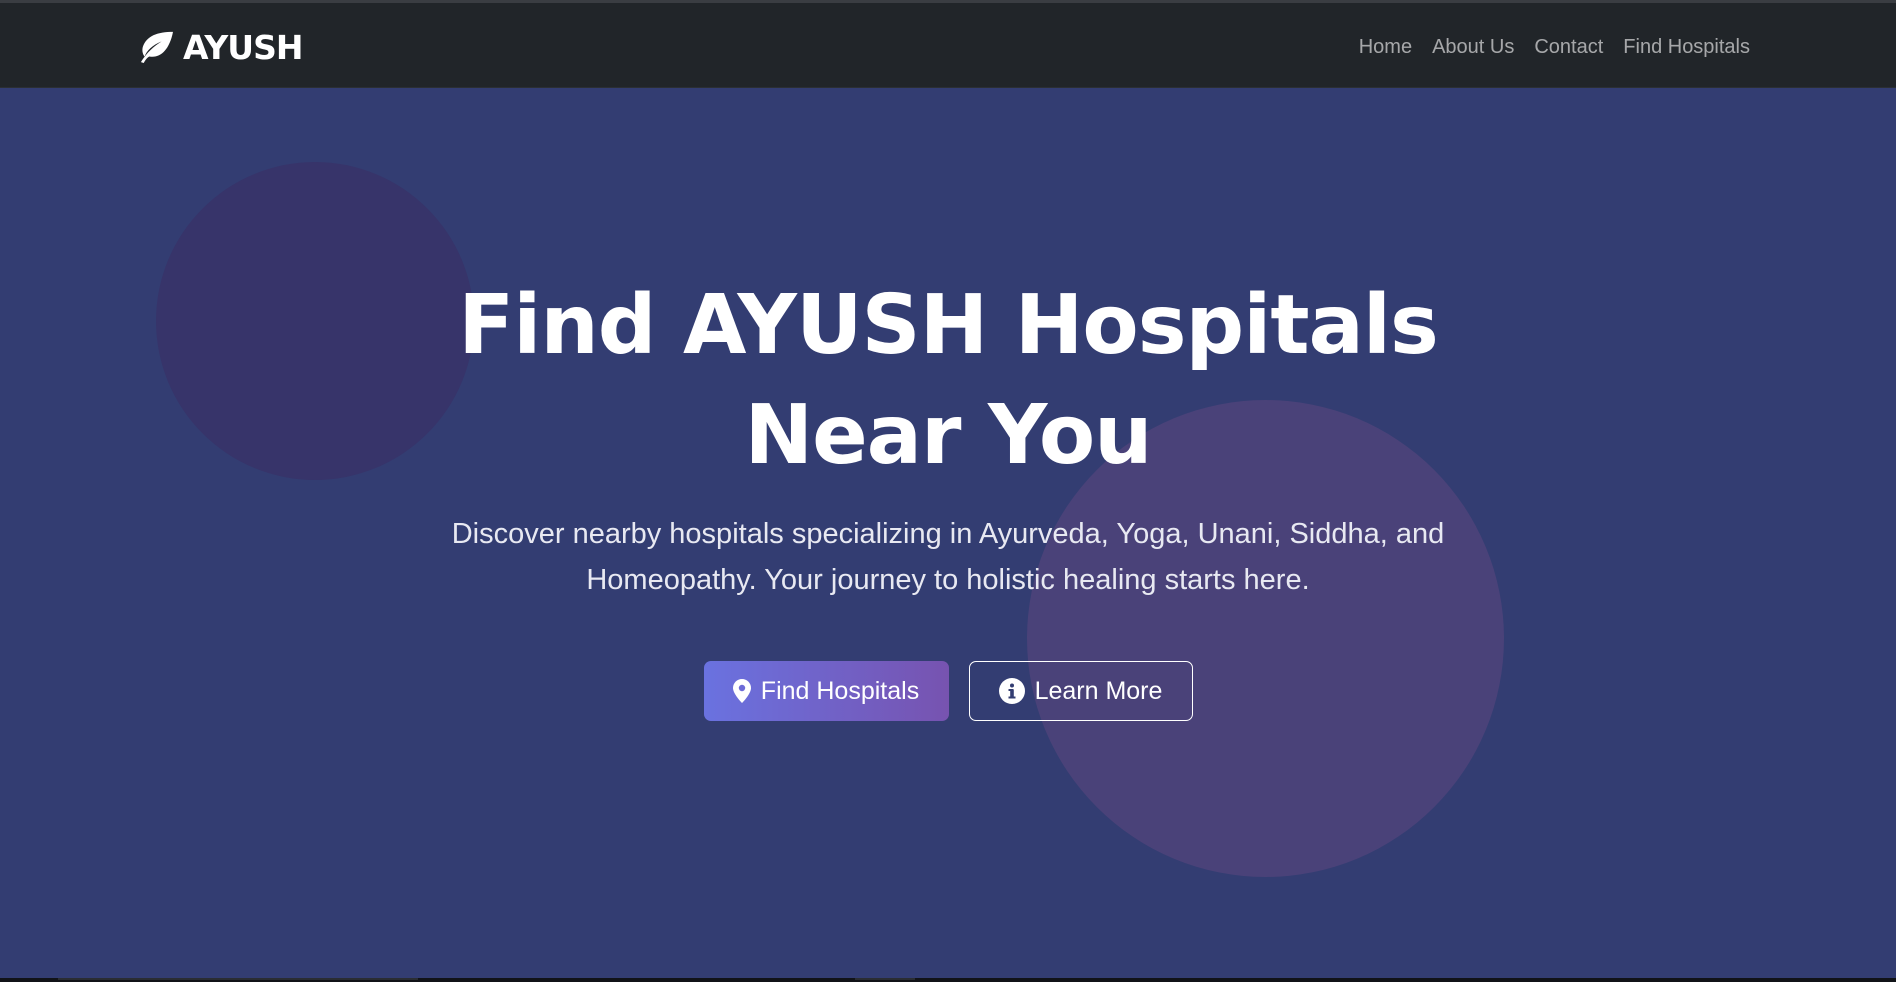 The image size is (1896, 982). I want to click on nav-links: Home About Us Contact Find Hospitals, so click(1554, 47).